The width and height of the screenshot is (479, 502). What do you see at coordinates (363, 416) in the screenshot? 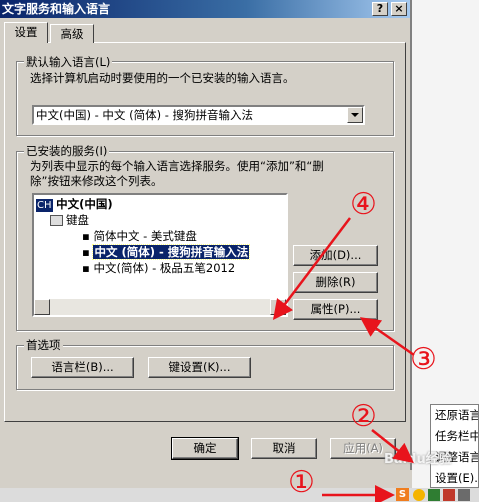
I see `annotation-two: ②` at bounding box center [363, 416].